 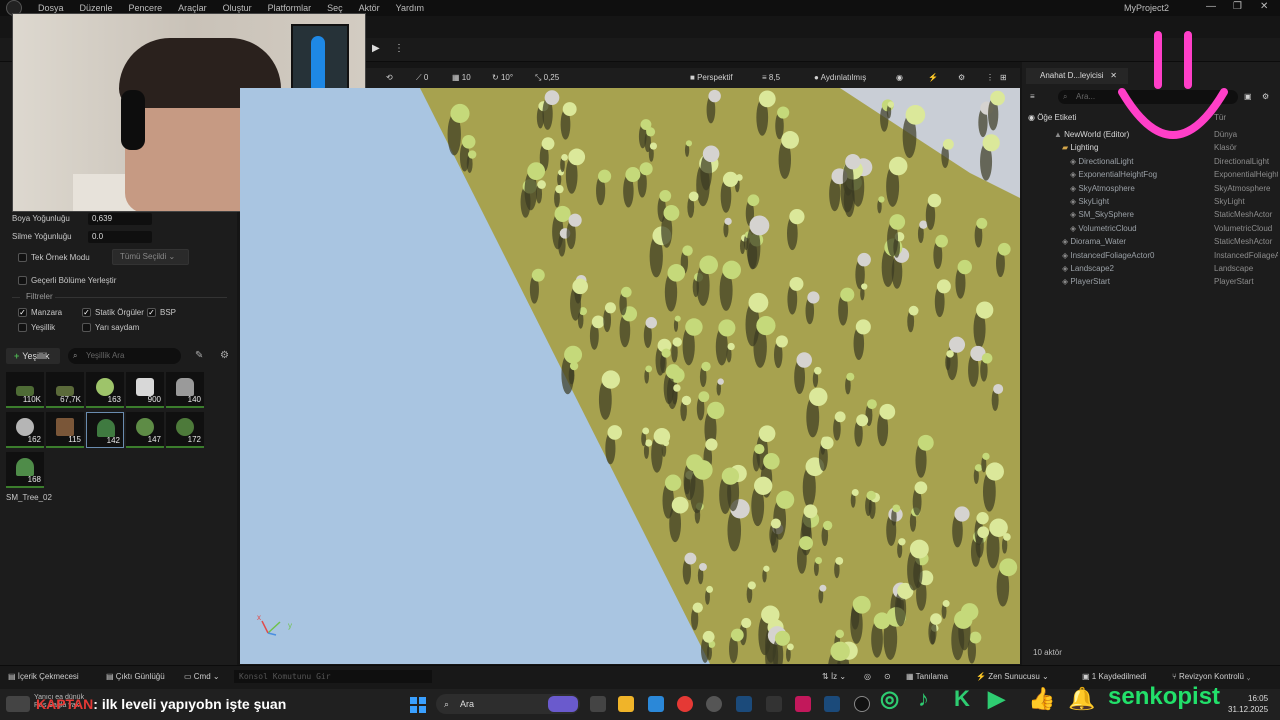 I want to click on foliage-tile: 162, so click(x=25, y=430).